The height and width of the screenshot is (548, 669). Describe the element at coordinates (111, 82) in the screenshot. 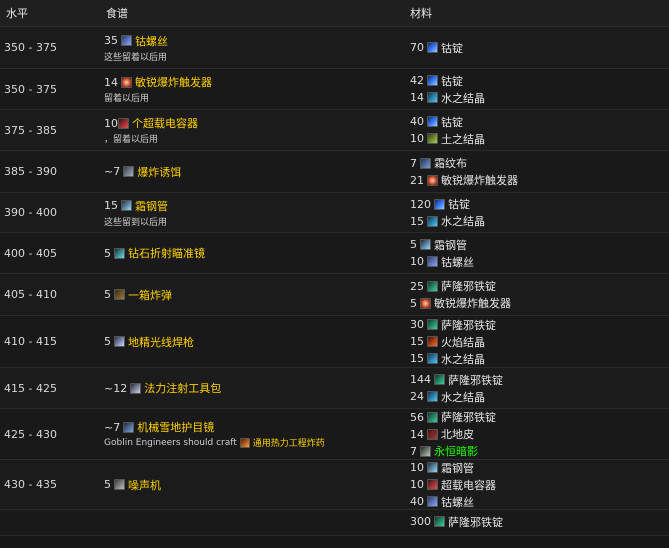

I see `recipe-quantity: 14` at that location.